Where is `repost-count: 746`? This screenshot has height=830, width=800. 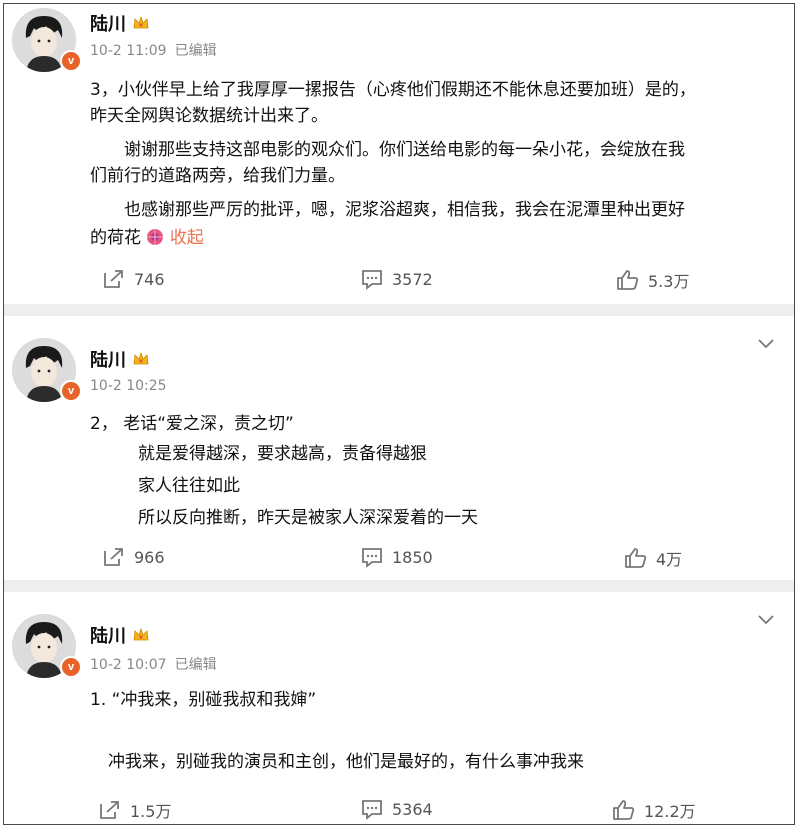 repost-count: 746 is located at coordinates (149, 279).